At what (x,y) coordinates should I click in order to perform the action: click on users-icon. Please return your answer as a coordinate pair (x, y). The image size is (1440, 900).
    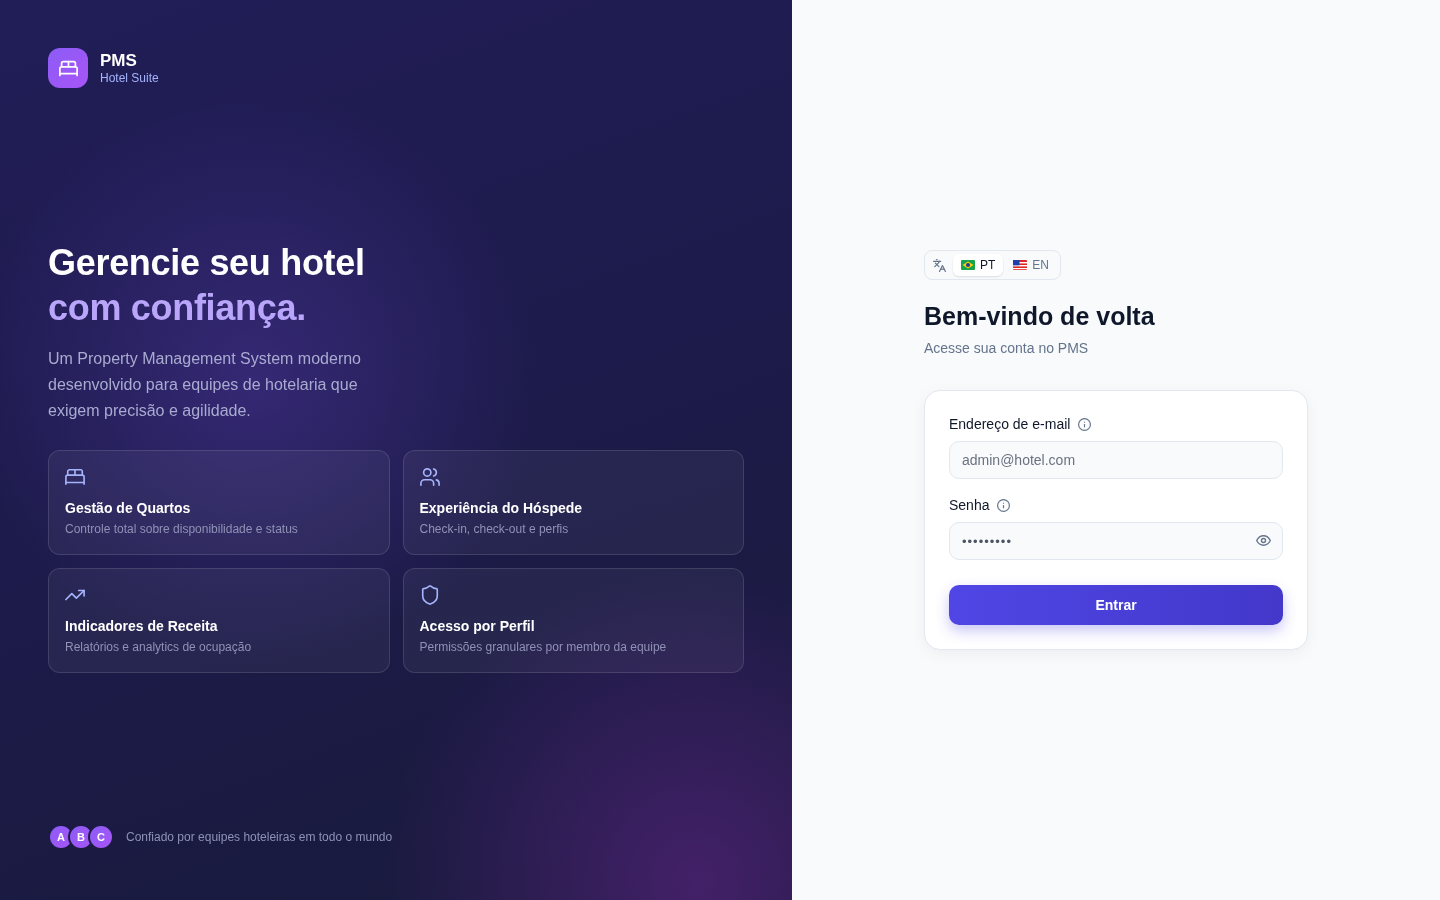
    Looking at the image, I should click on (429, 476).